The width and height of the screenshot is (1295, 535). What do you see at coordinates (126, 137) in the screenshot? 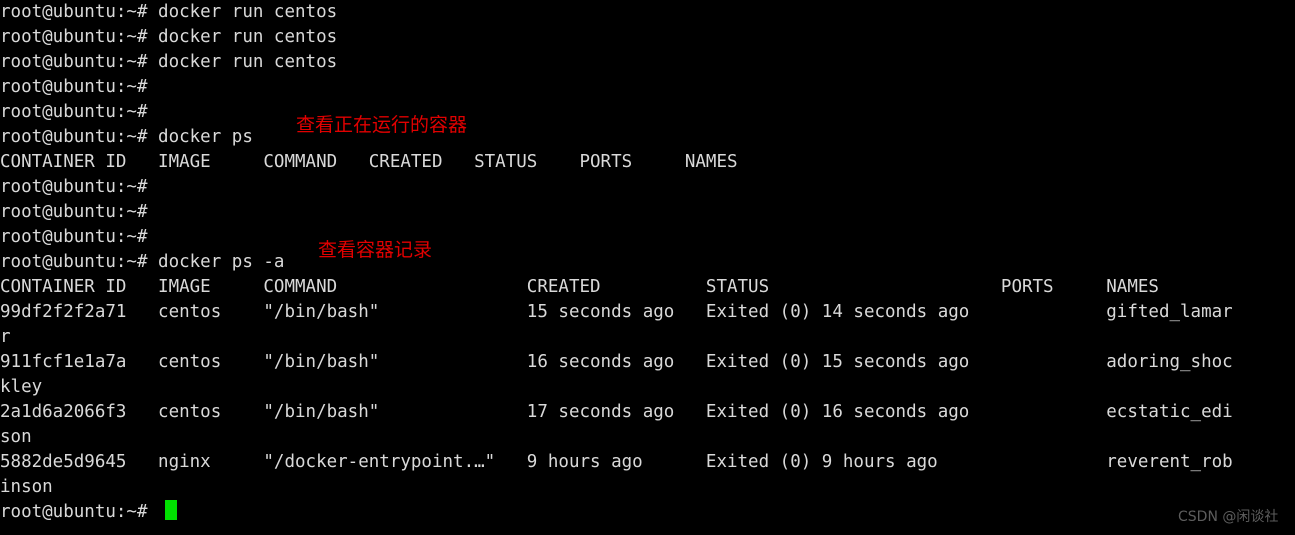
I see `terminal-line: root@ubuntu:~# docker ps` at bounding box center [126, 137].